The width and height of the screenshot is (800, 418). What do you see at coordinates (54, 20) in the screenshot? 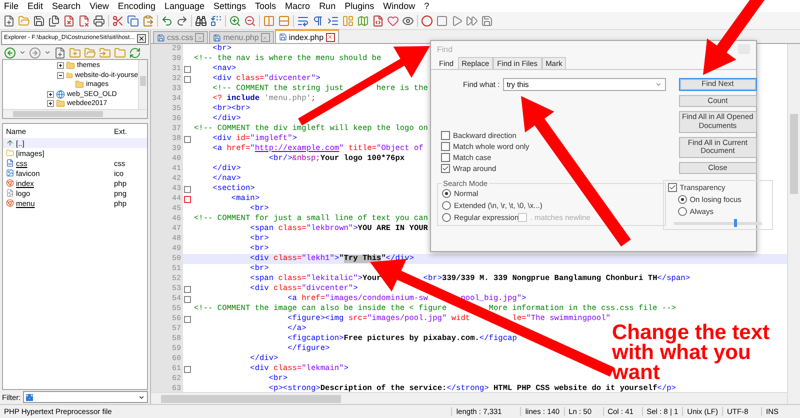
I see `files-icon` at bounding box center [54, 20].